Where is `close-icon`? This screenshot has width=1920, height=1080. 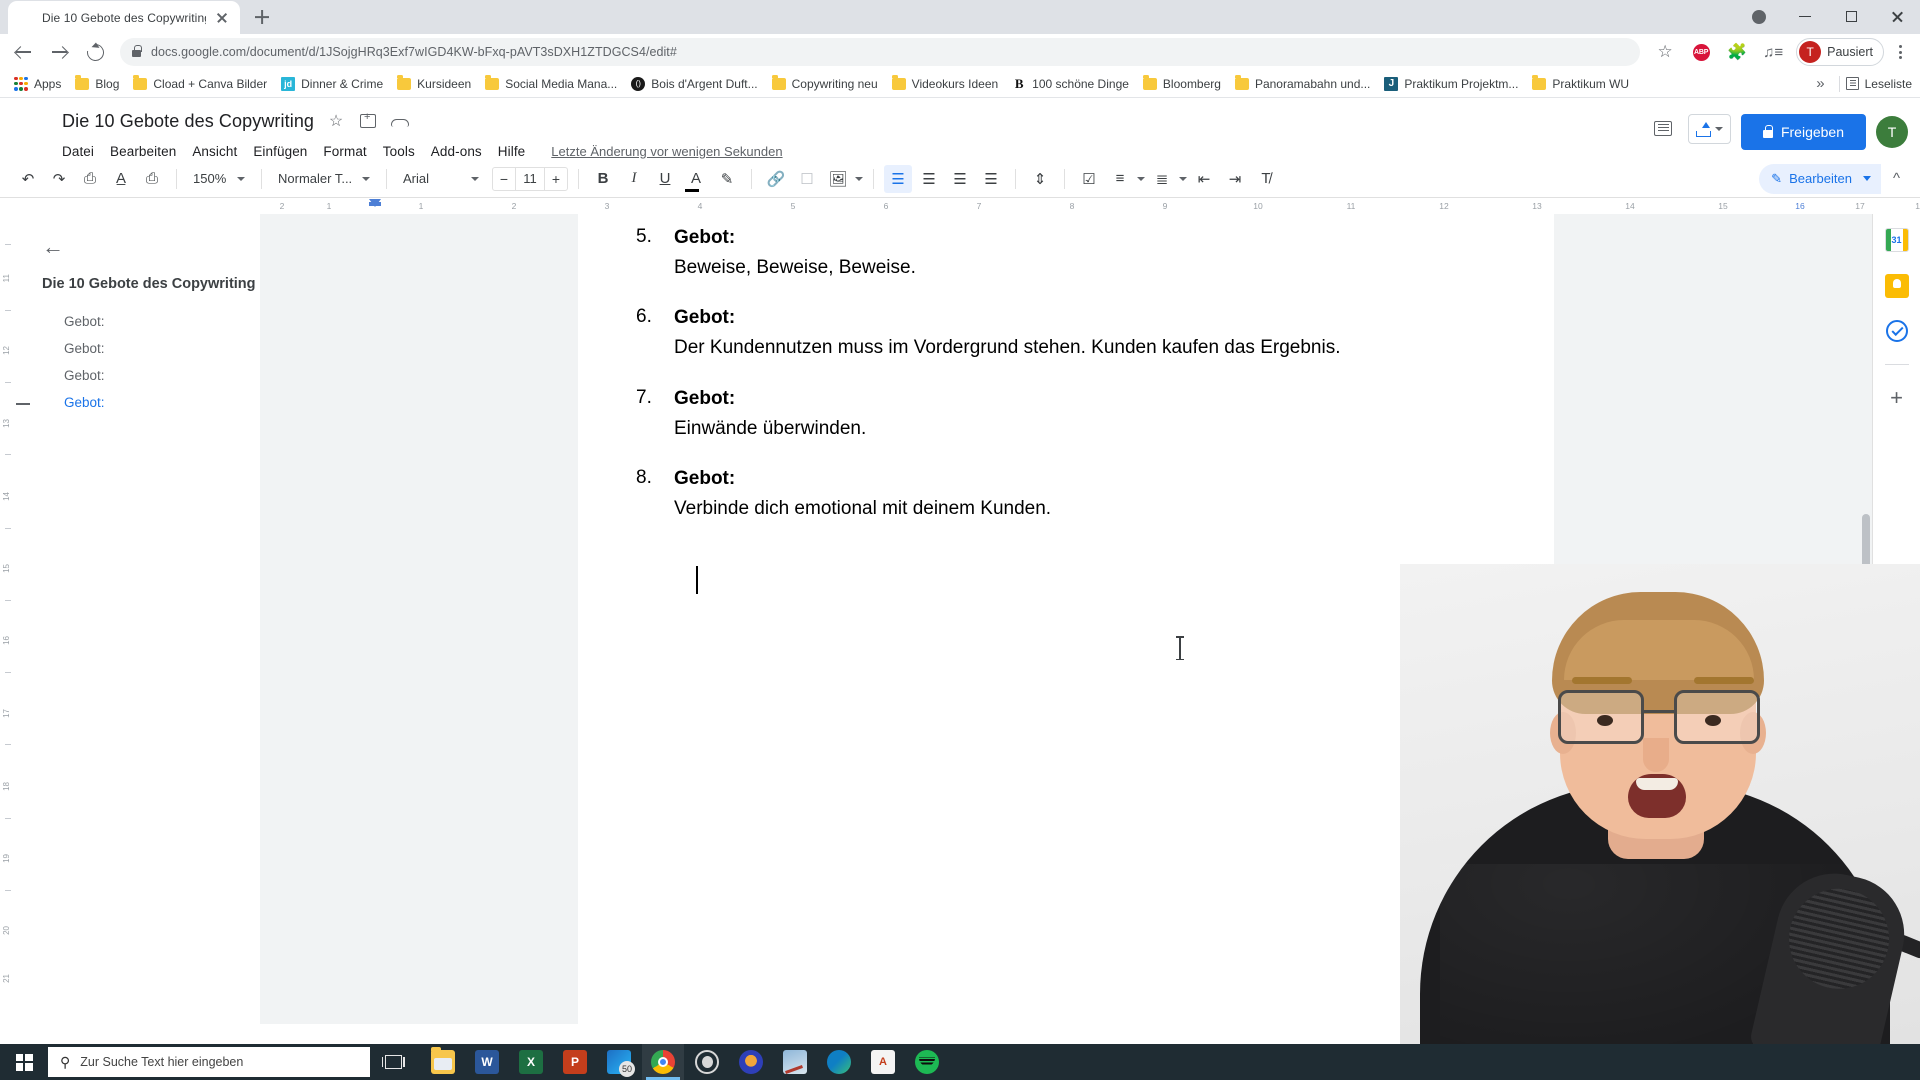 close-icon is located at coordinates (222, 18).